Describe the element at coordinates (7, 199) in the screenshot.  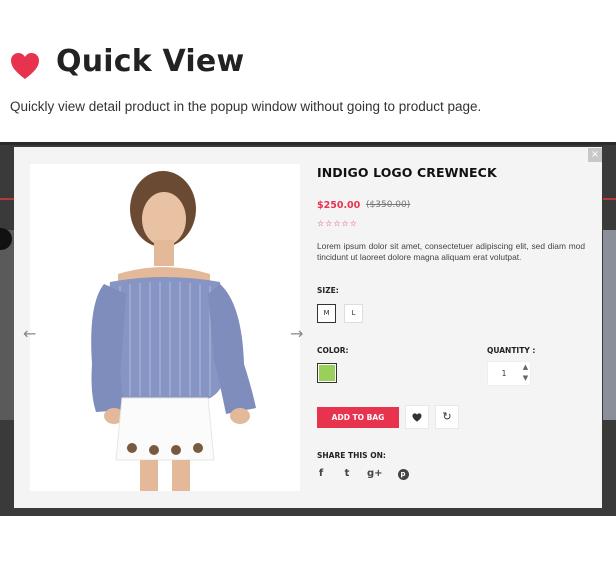
I see `backdrop-accent-line-left` at that location.